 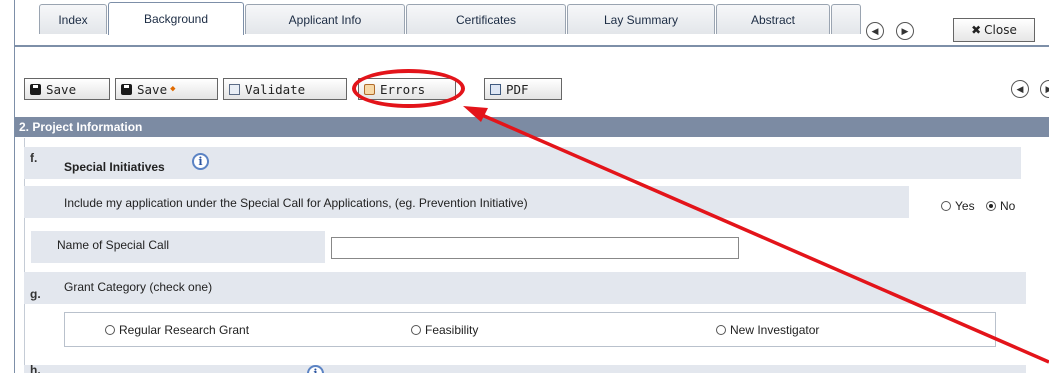 I want to click on toolbar-scroll-left-icon: ◀, so click(x=1020, y=89).